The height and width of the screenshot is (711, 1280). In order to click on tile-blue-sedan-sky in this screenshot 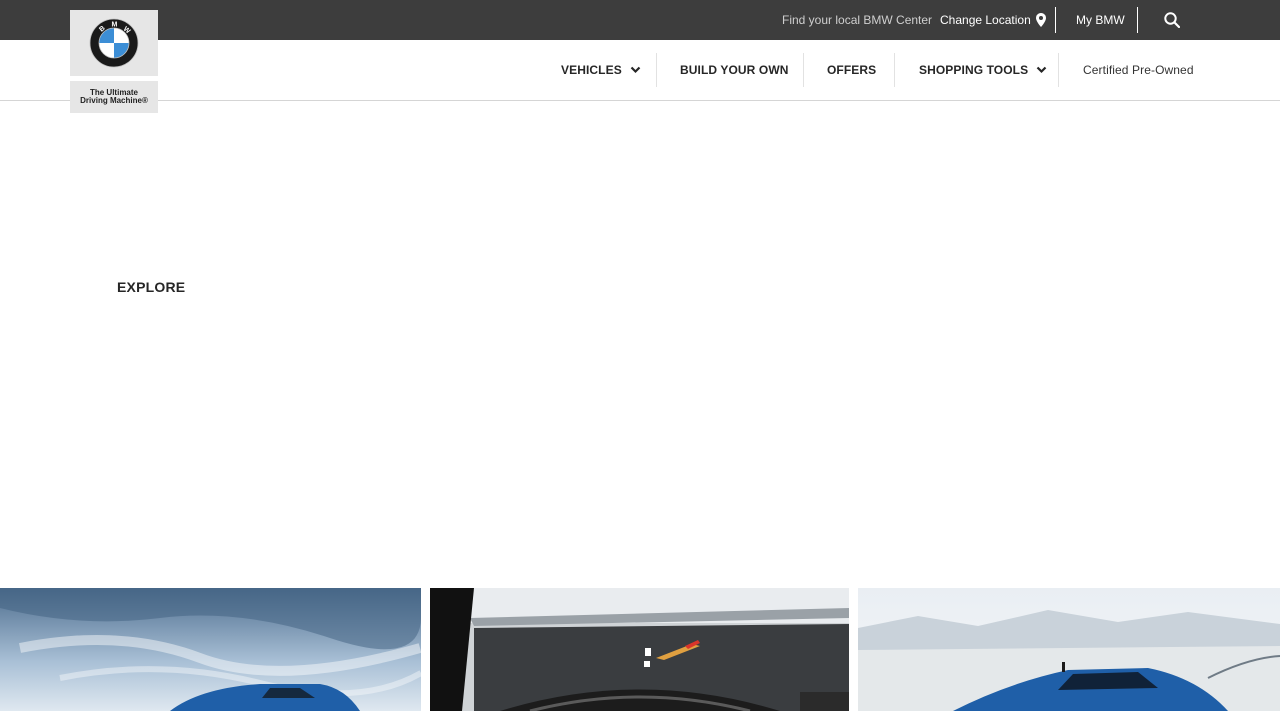, I will do `click(210, 649)`.